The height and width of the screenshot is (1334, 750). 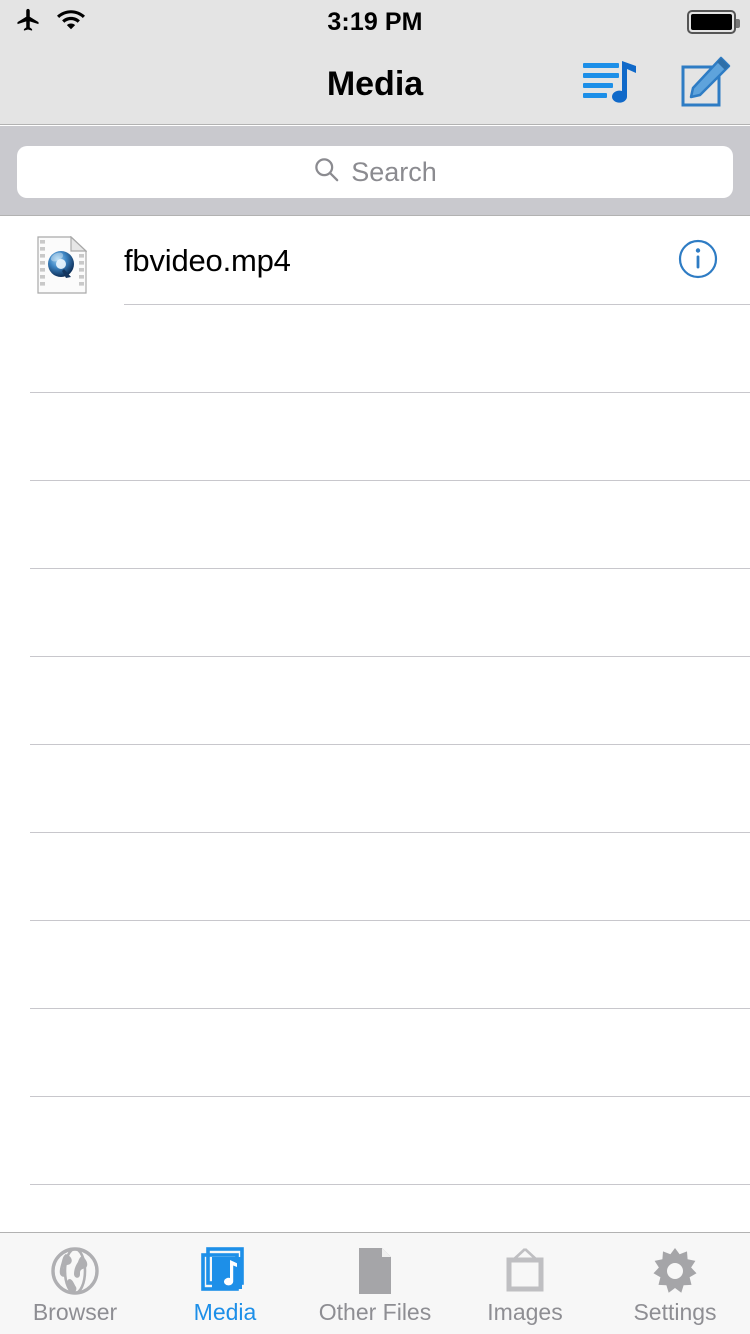 I want to click on status-bar: 3:19 PM, so click(x=375, y=22).